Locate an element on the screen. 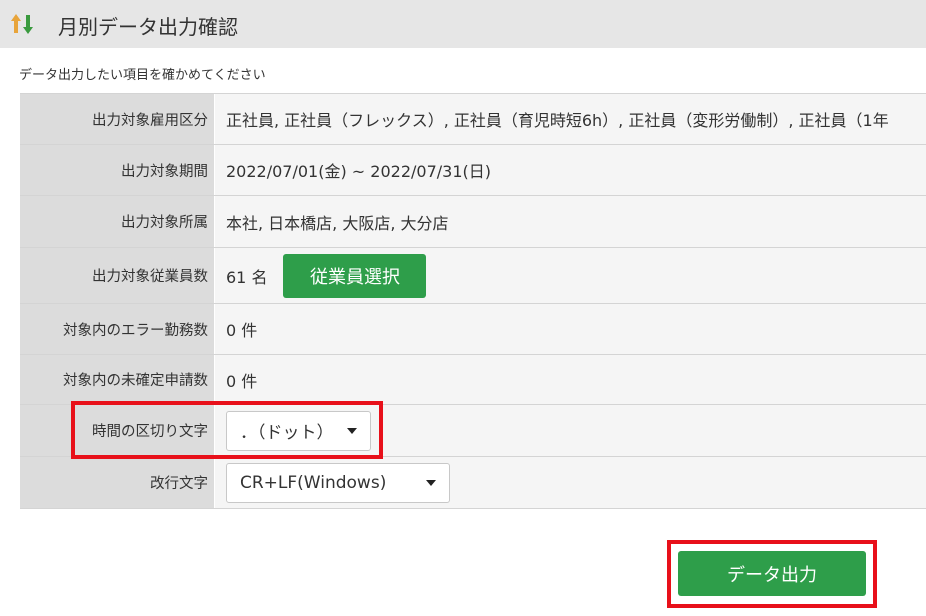 The height and width of the screenshot is (616, 926). employee-count-cell: 61 名 従業員選択 is located at coordinates (570, 275).